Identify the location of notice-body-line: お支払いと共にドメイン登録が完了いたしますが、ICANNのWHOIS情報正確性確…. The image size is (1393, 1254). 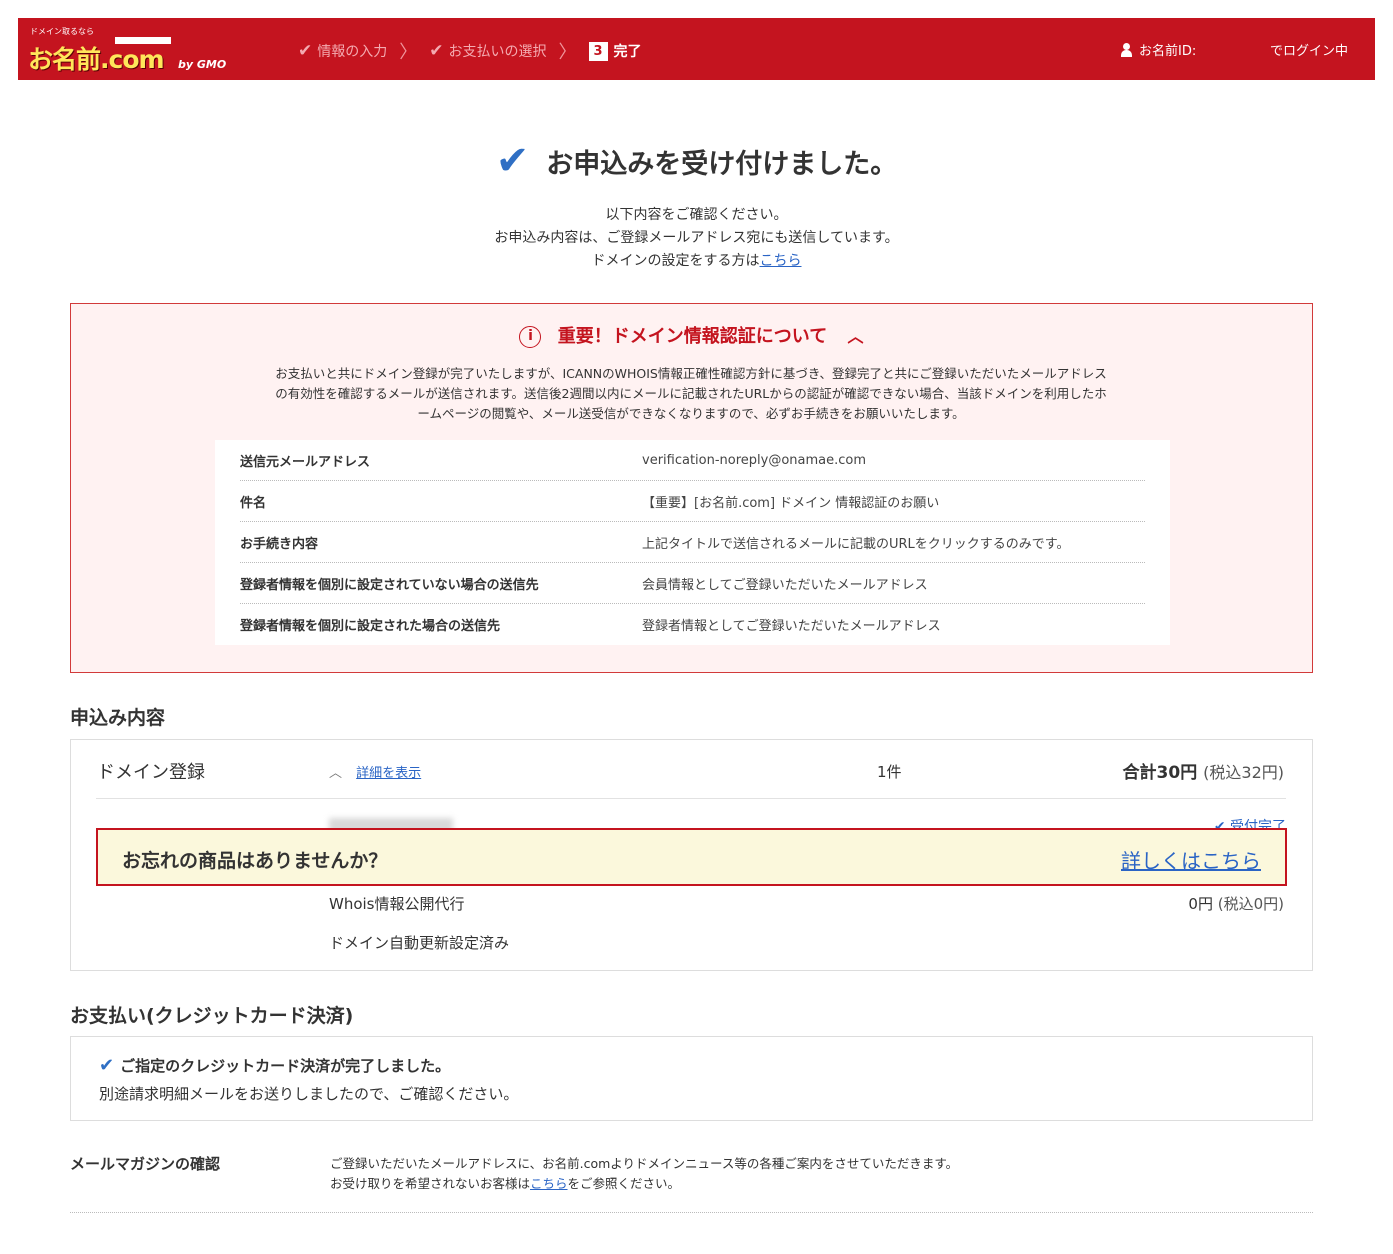
(691, 373).